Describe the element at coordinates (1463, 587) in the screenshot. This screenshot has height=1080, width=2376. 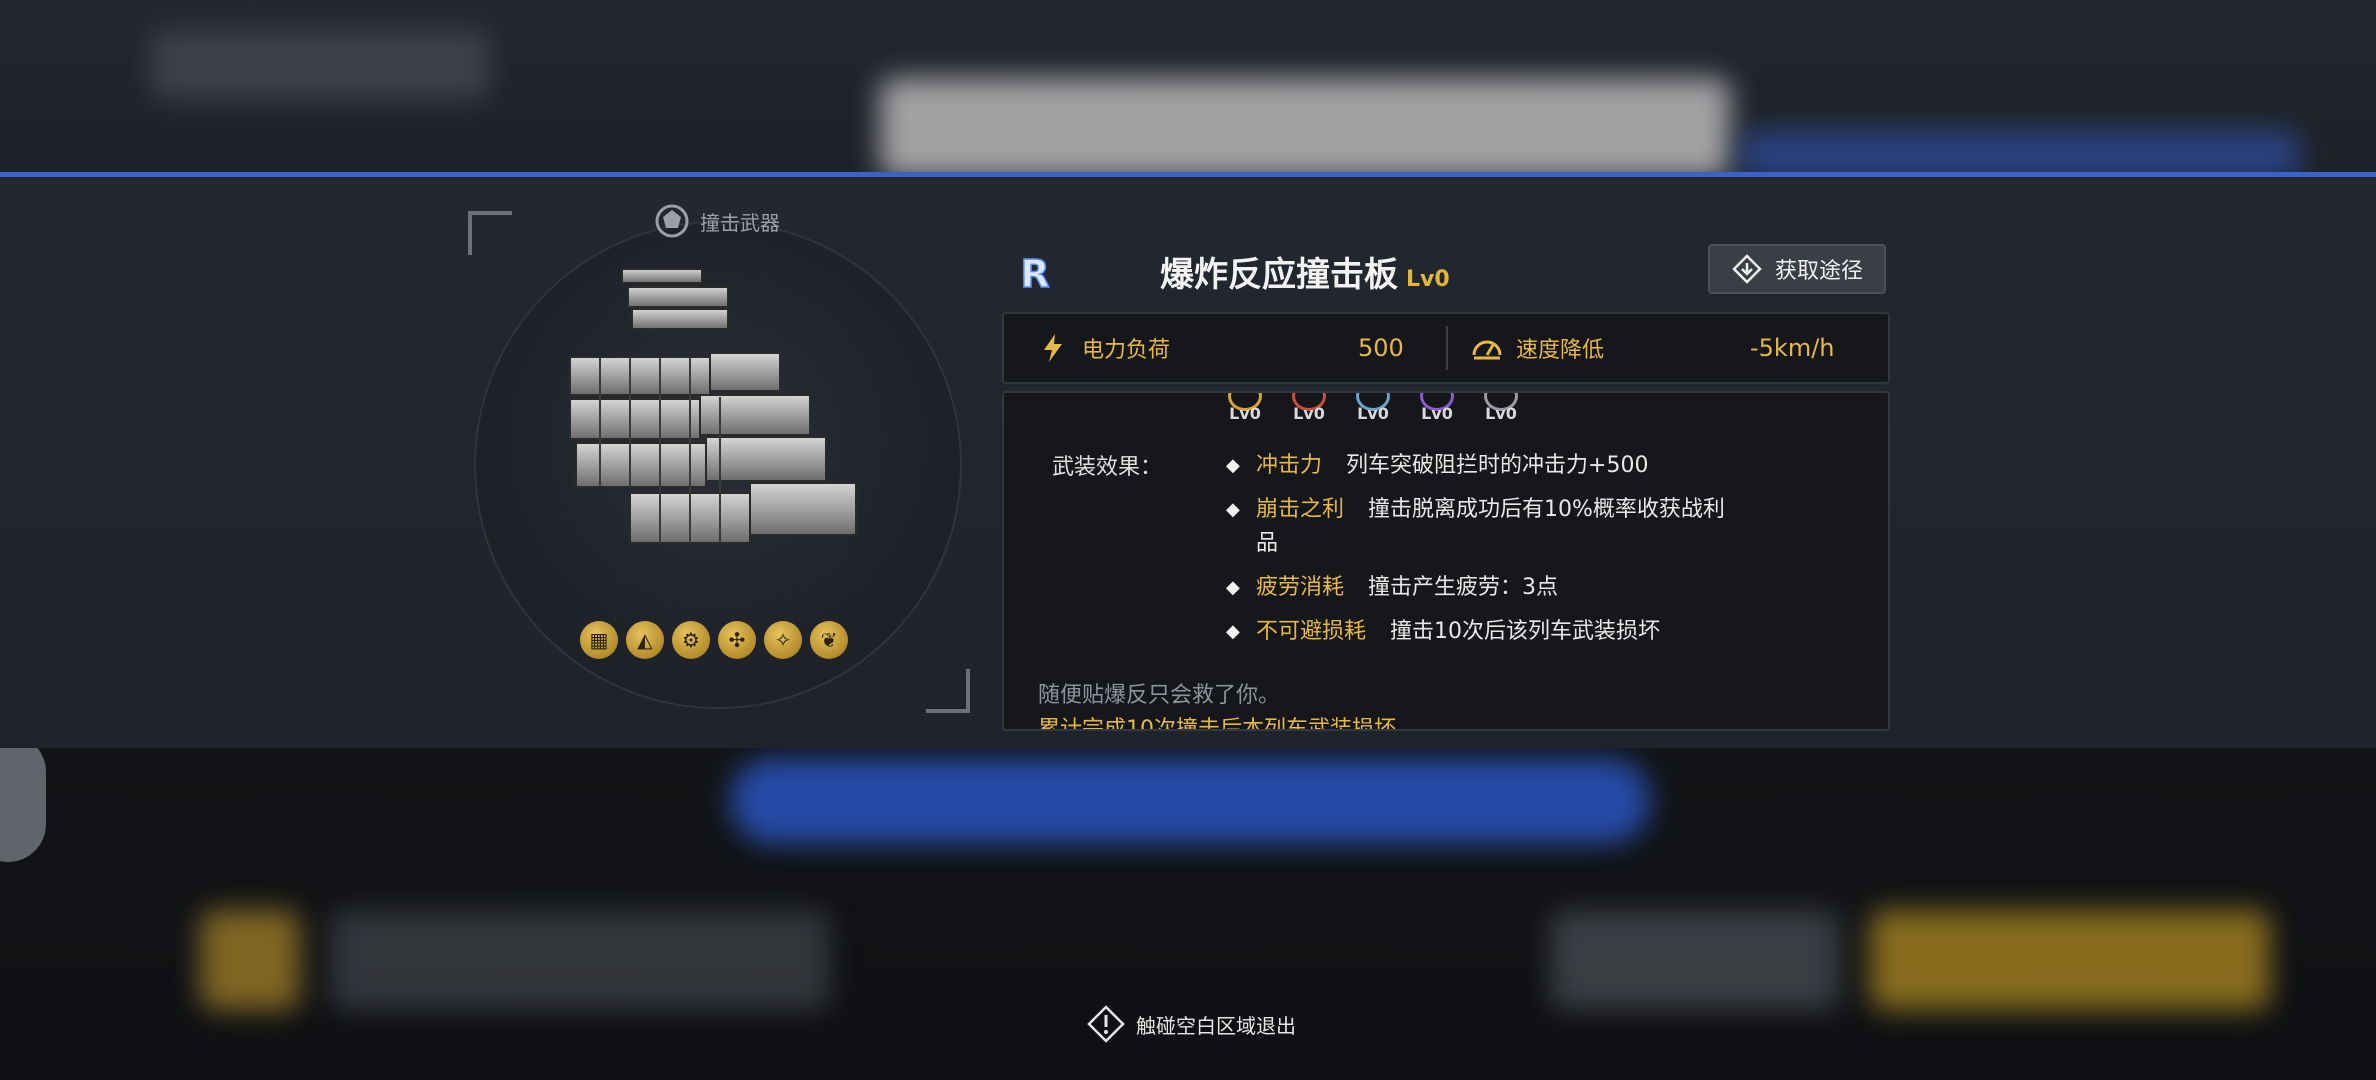
I see `effect-desc: 撞击产生疲劳：3点` at that location.